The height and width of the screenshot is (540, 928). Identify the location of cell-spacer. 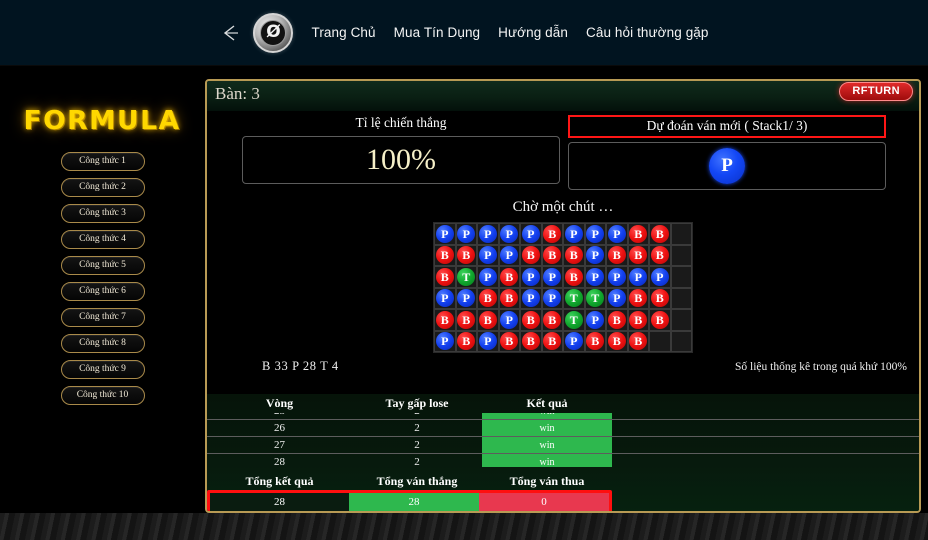
(765, 428).